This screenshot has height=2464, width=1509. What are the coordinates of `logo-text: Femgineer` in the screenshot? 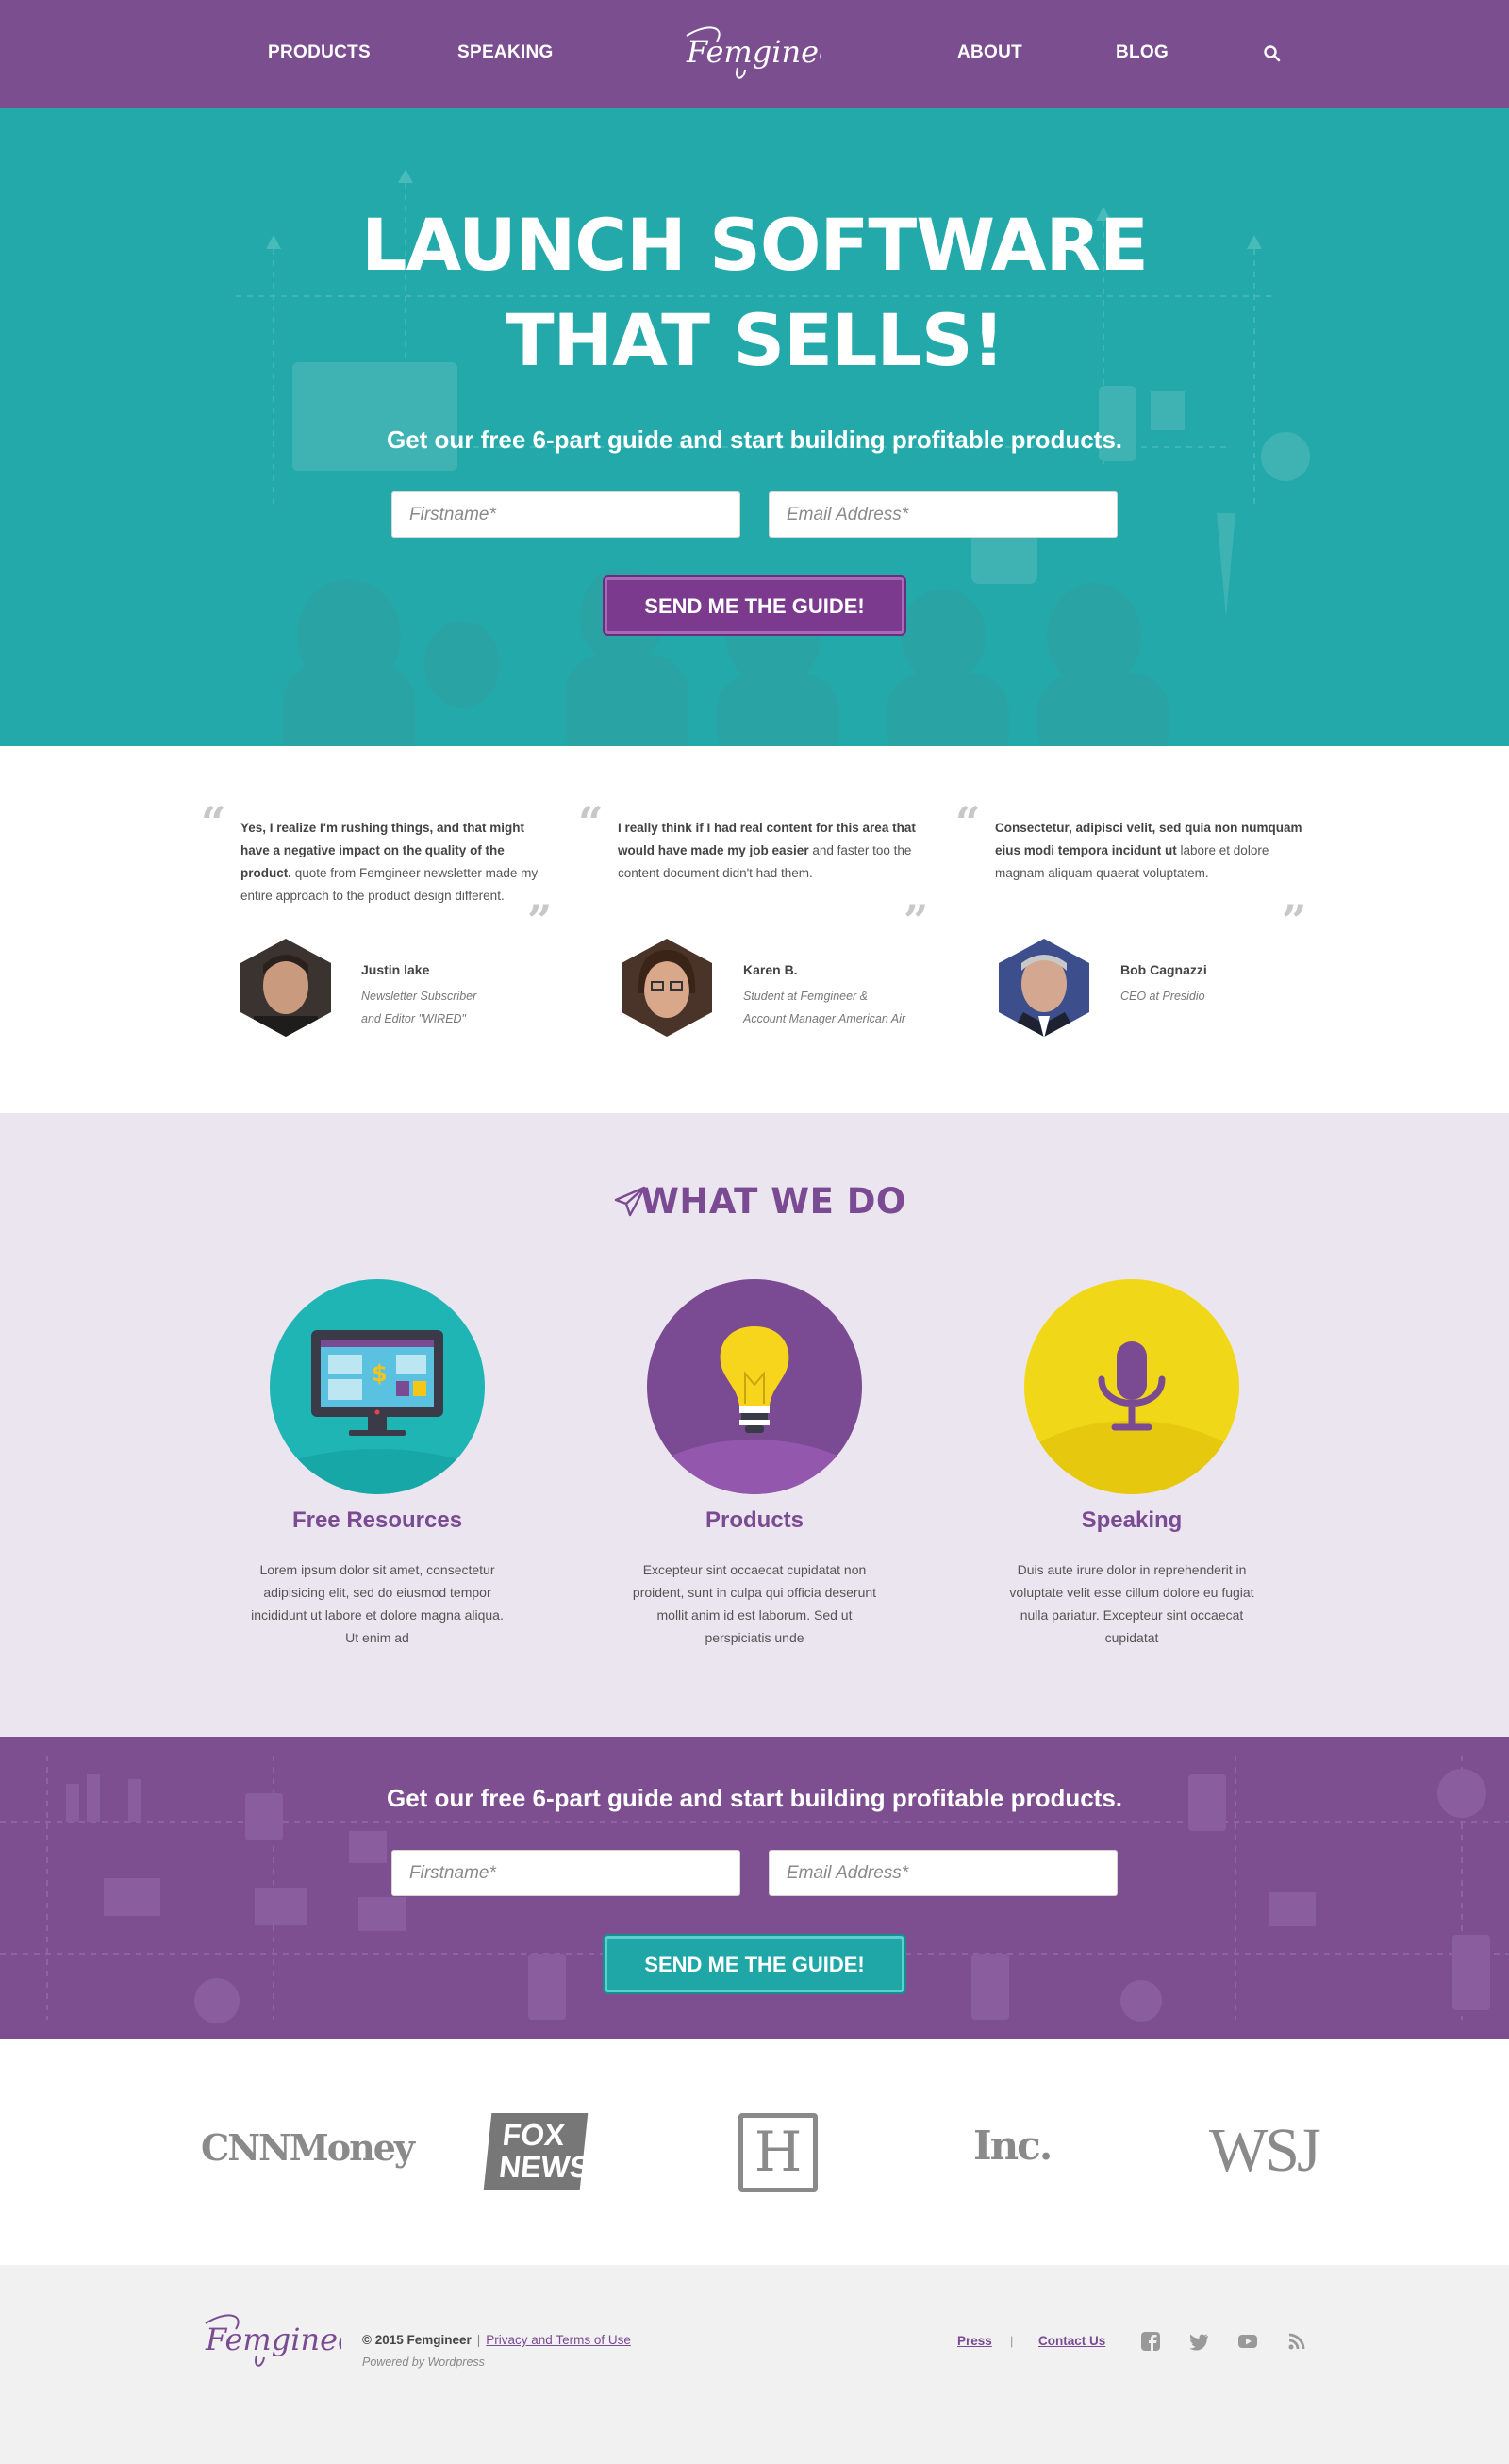 It's located at (753, 52).